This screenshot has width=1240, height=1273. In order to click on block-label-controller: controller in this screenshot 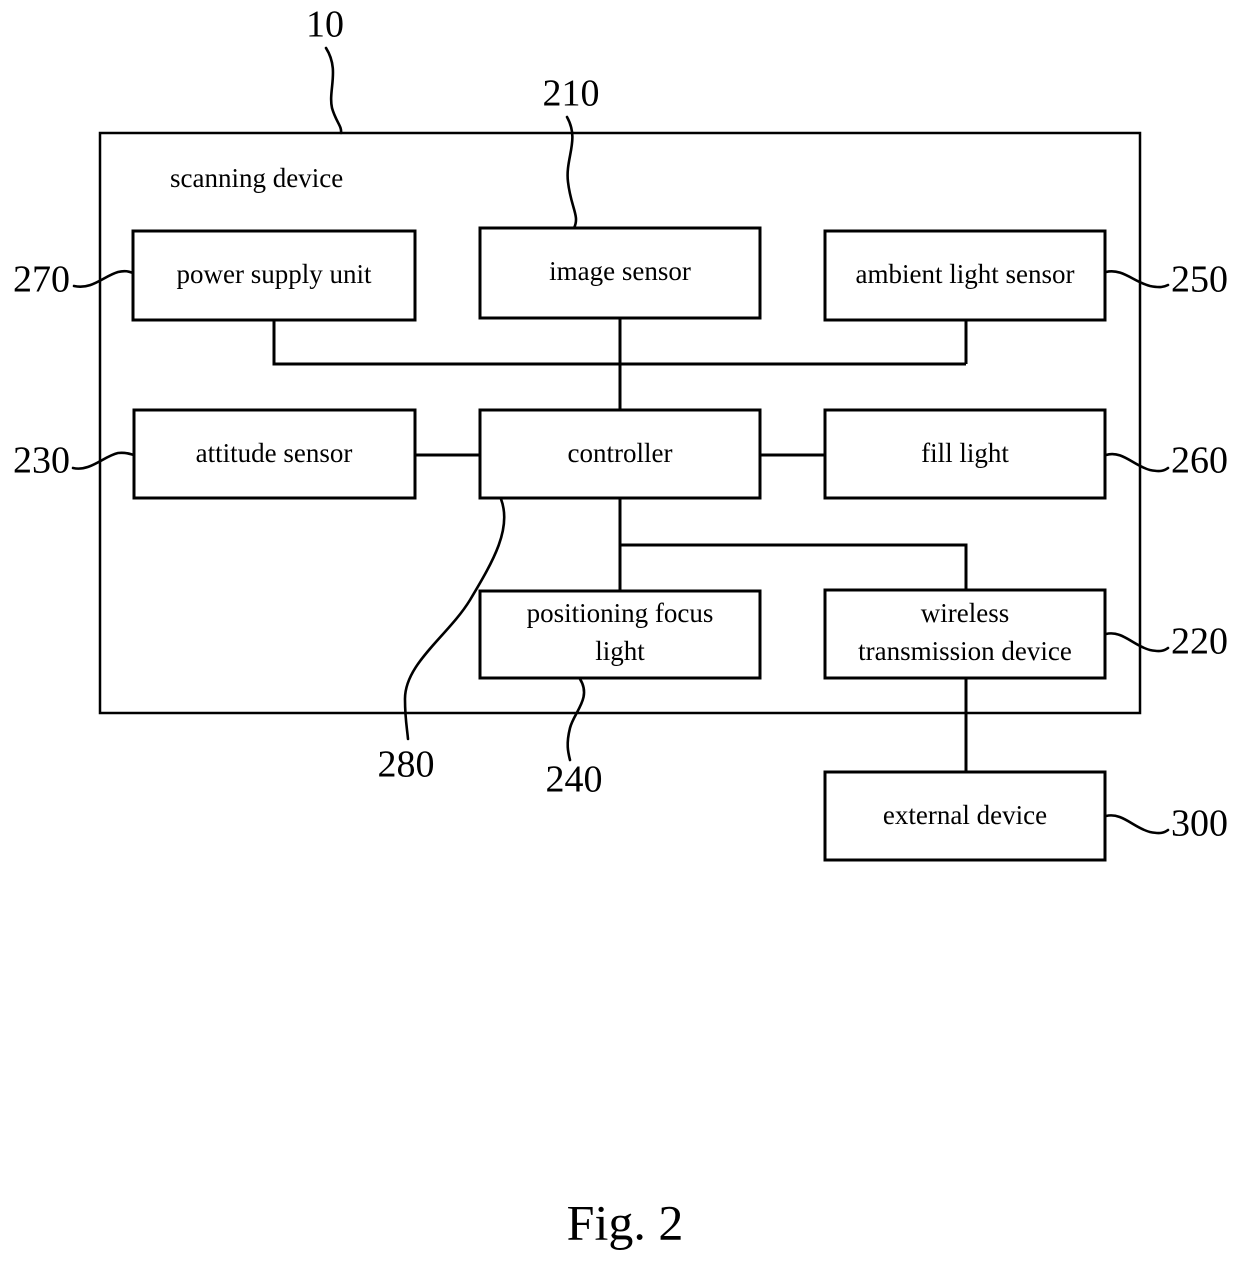, I will do `click(620, 453)`.